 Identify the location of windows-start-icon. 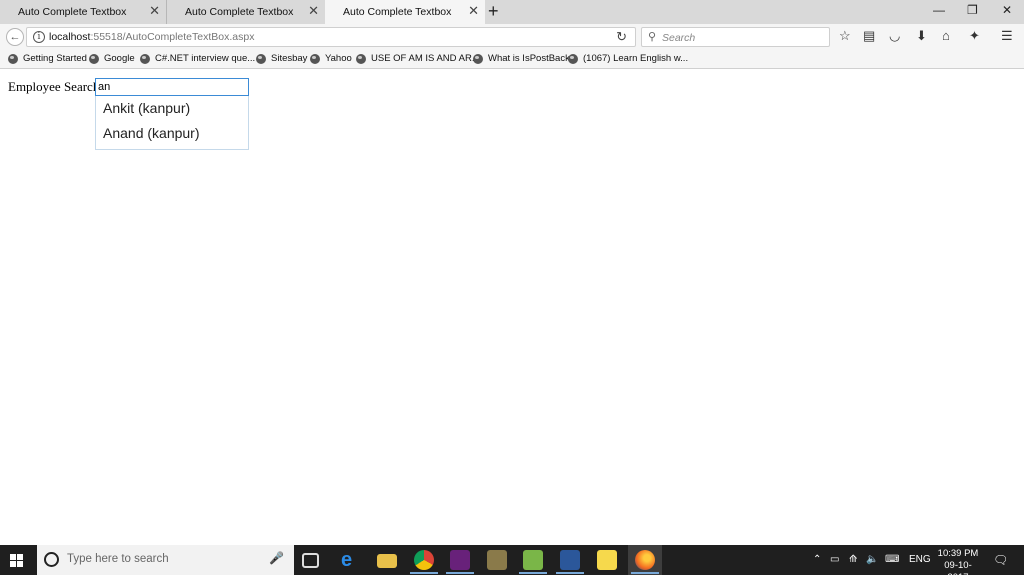
(16, 560).